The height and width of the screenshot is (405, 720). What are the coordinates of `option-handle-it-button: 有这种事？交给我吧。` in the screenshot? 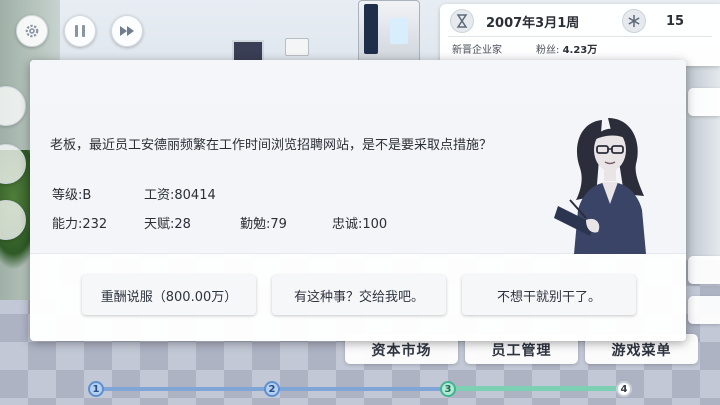 It's located at (359, 295).